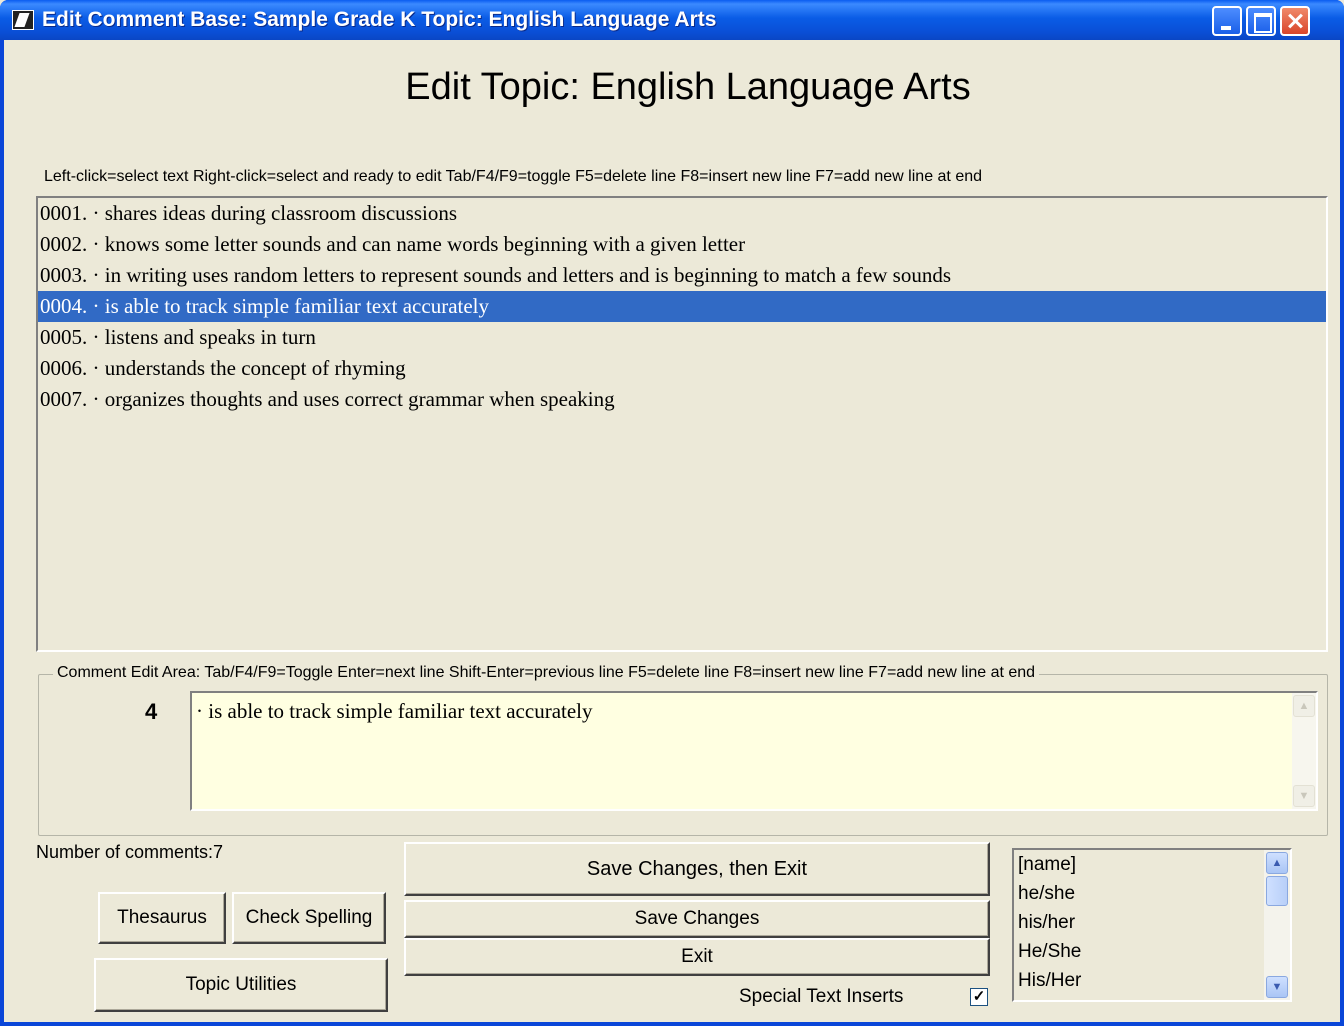  Describe the element at coordinates (1152, 893) in the screenshot. I see `insert-item: he/she` at that location.